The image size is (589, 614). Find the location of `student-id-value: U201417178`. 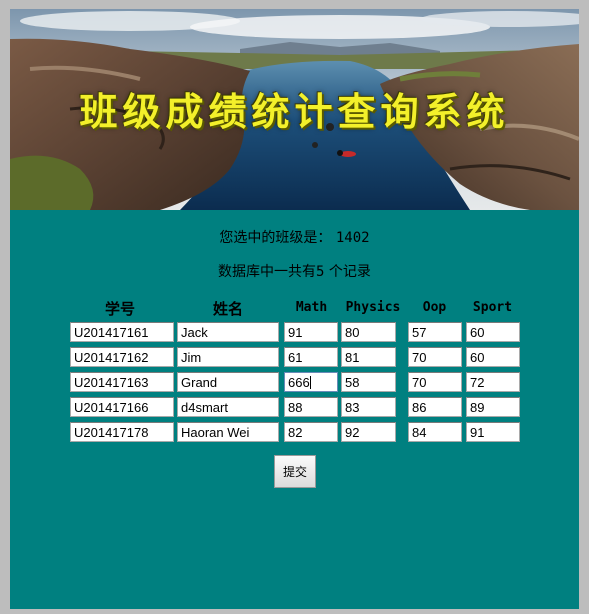

student-id-value: U201417178 is located at coordinates (111, 432).